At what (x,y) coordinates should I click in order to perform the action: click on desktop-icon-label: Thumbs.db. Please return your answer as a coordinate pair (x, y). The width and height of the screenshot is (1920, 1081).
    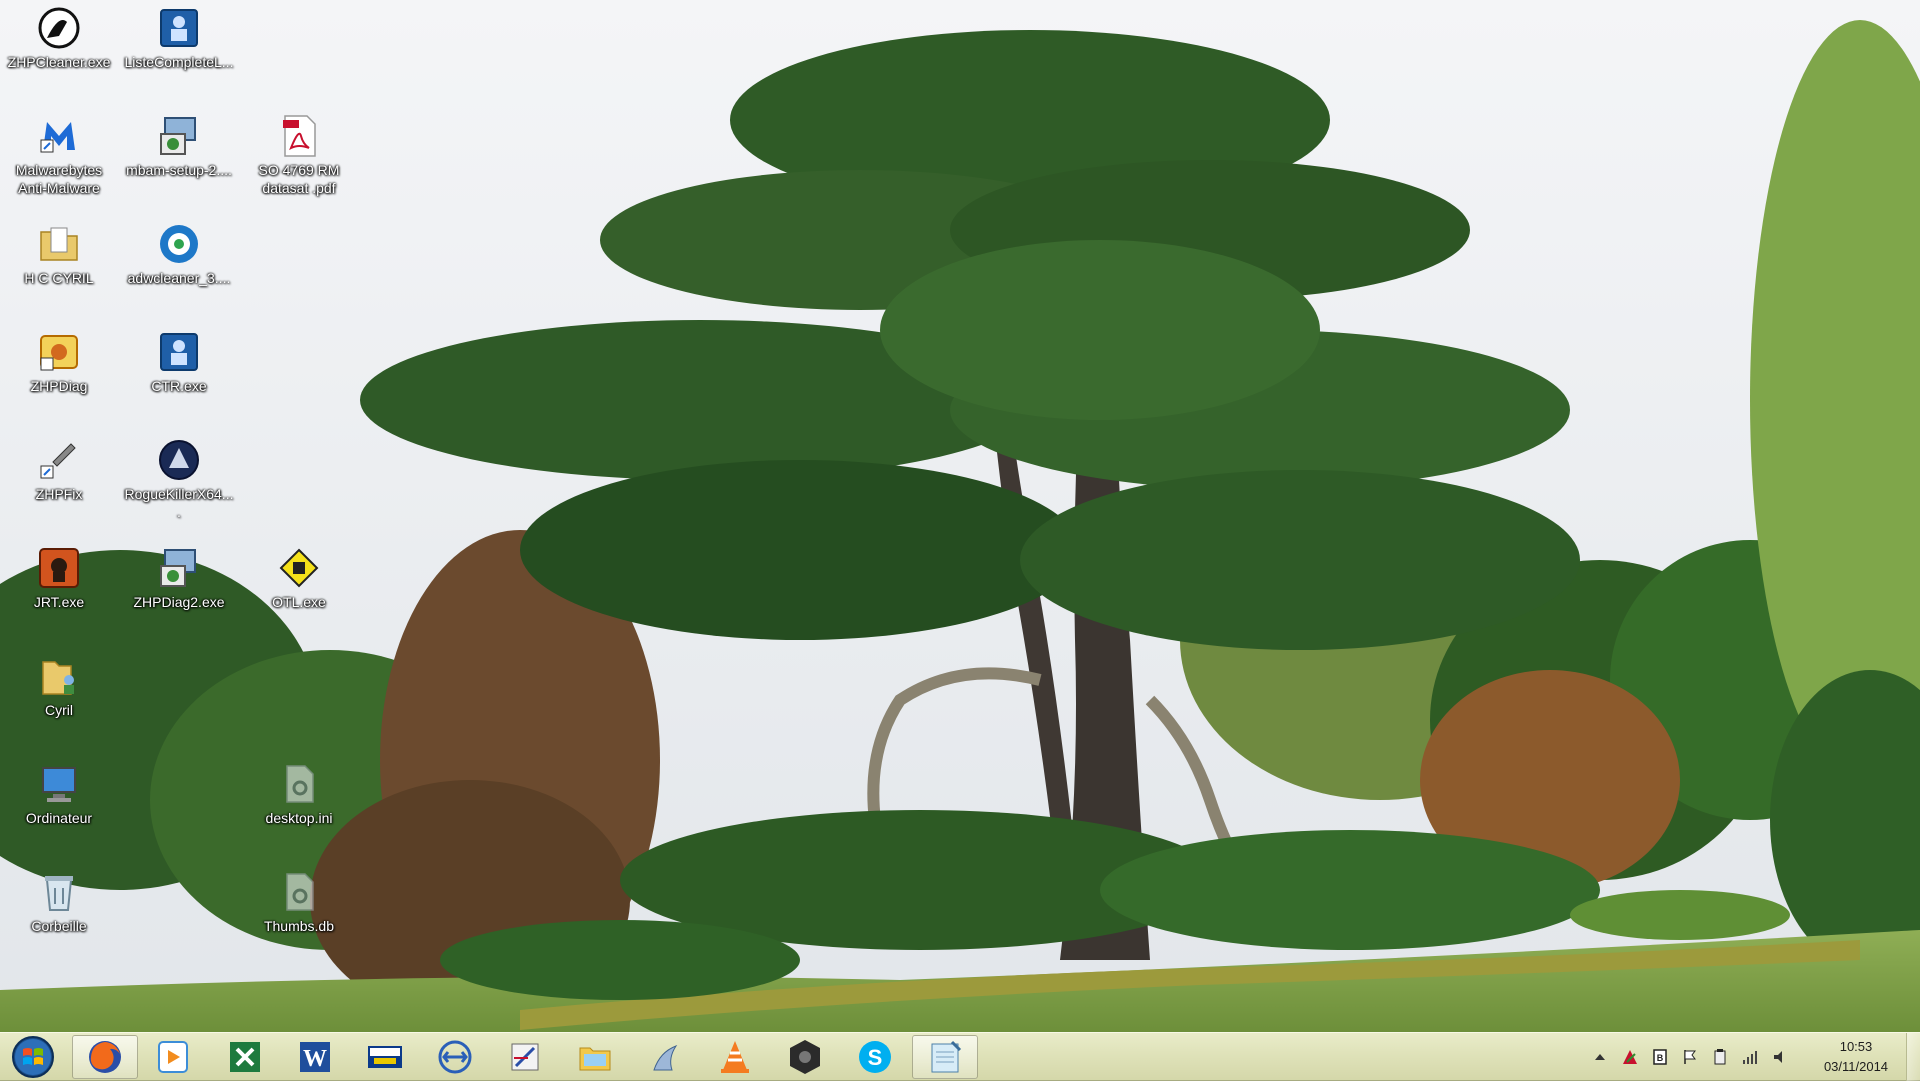
    Looking at the image, I should click on (299, 926).